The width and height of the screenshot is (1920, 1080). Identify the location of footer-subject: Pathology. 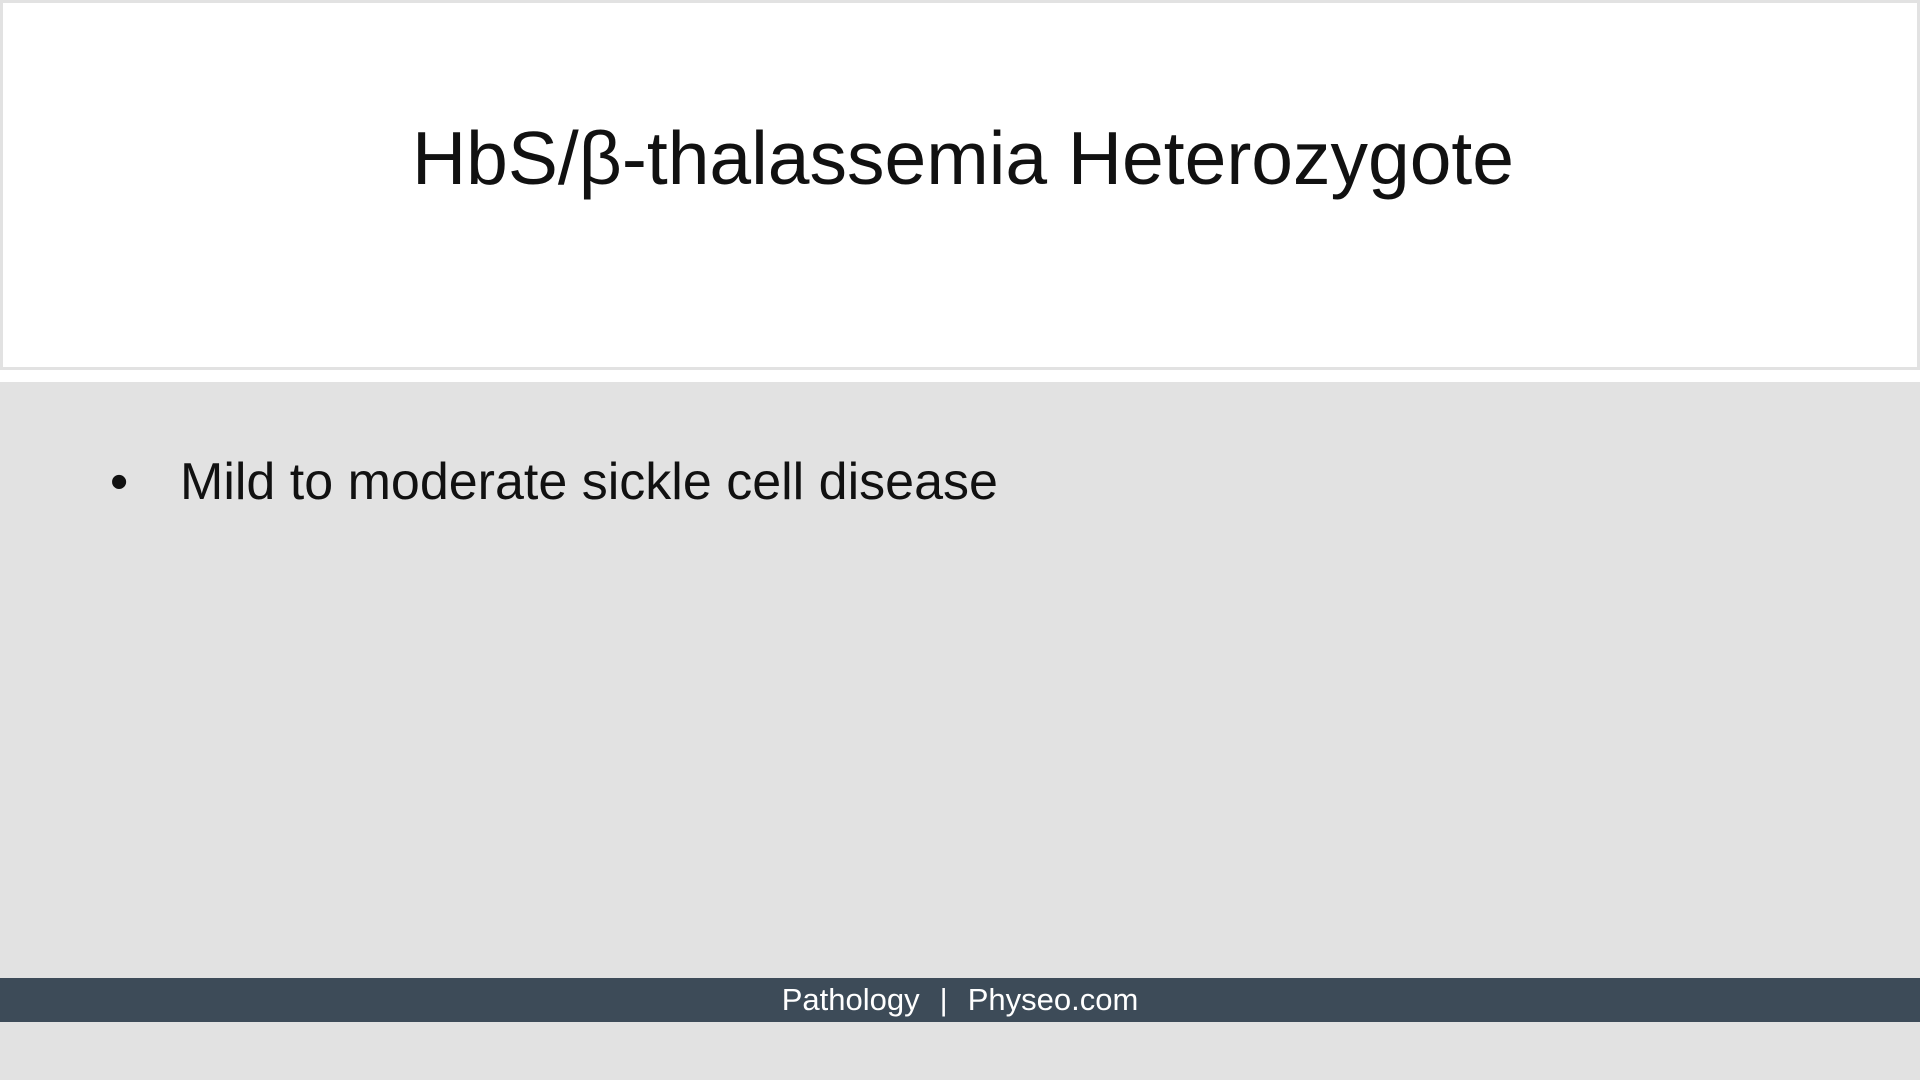
(850, 999).